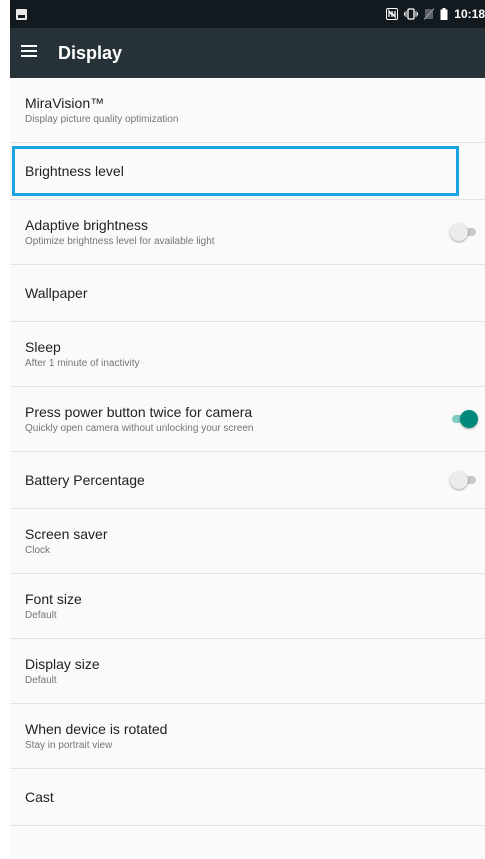  Describe the element at coordinates (435, 14) in the screenshot. I see `status-bar-right: 10:18` at that location.